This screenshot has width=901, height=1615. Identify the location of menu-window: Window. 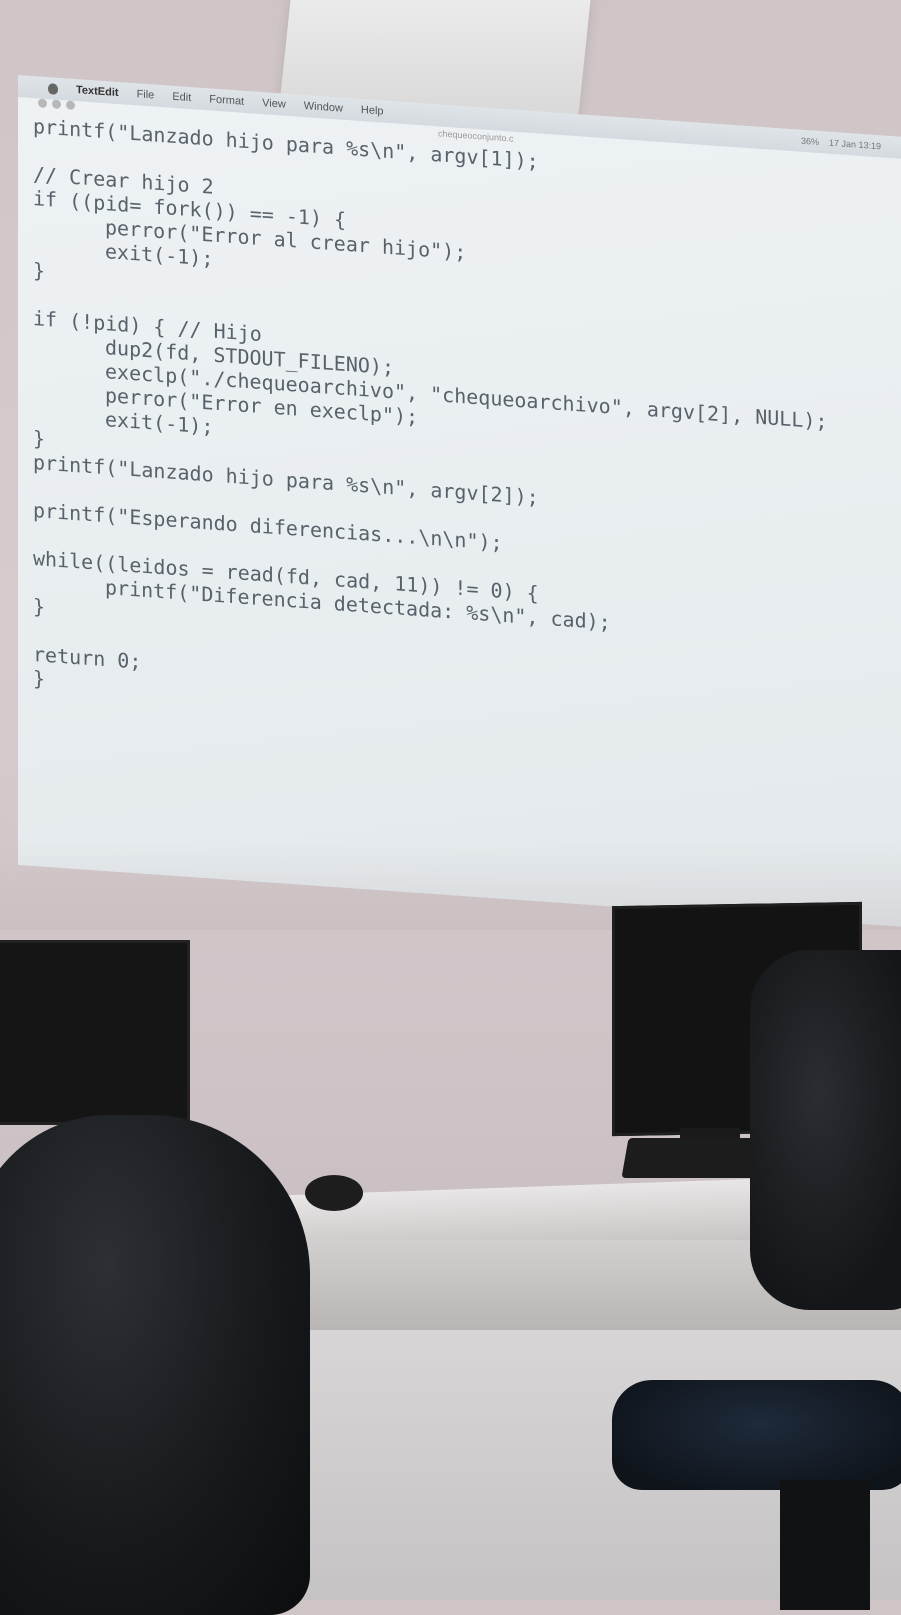
(323, 107).